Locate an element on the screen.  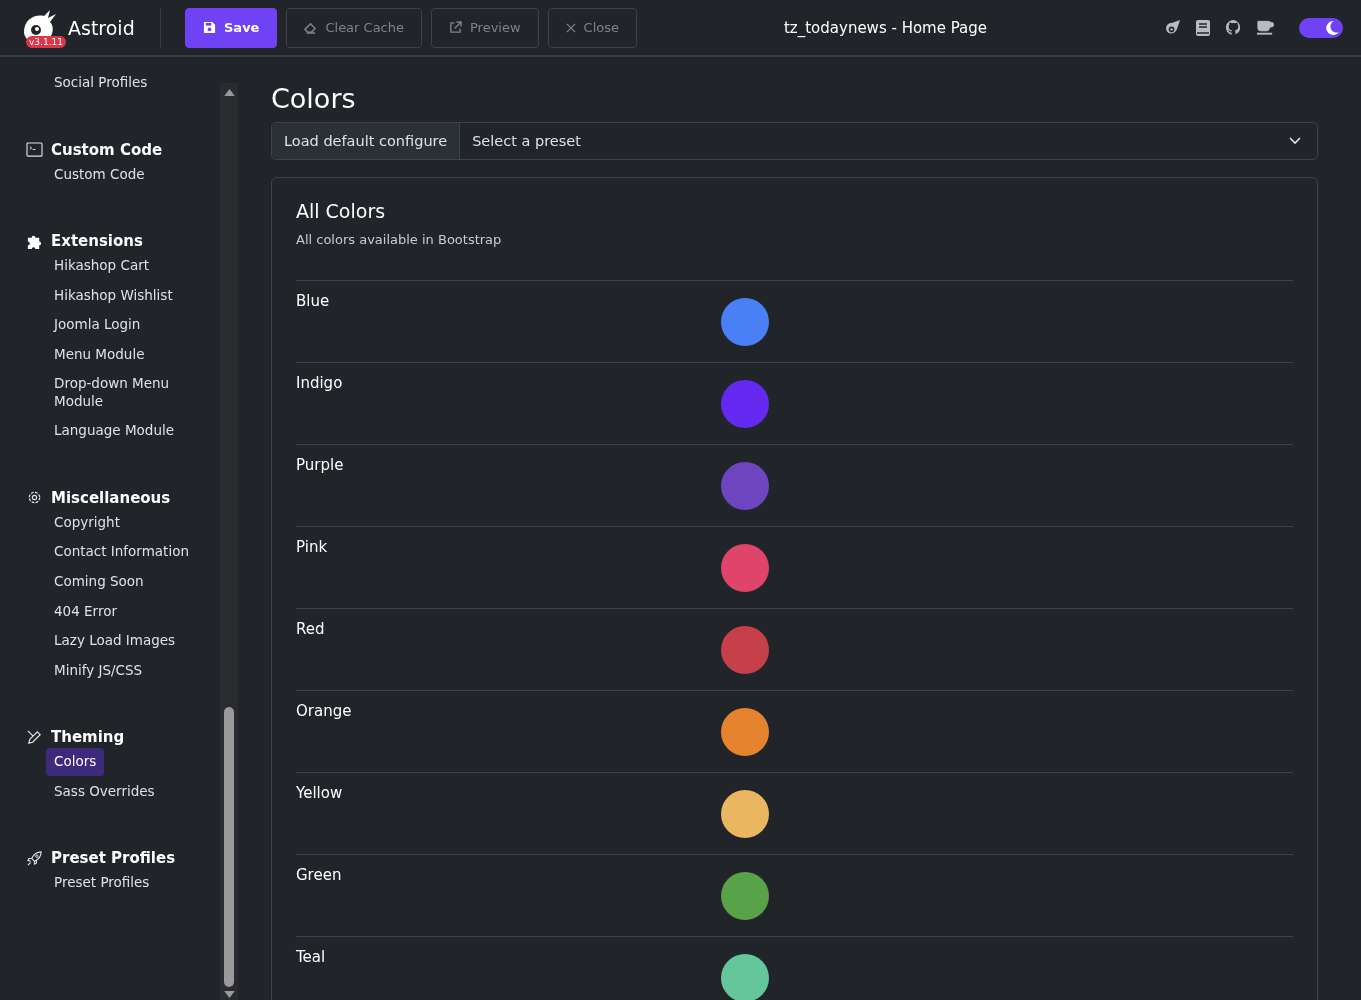
sidebar-item: Preset Profiles is located at coordinates (102, 883).